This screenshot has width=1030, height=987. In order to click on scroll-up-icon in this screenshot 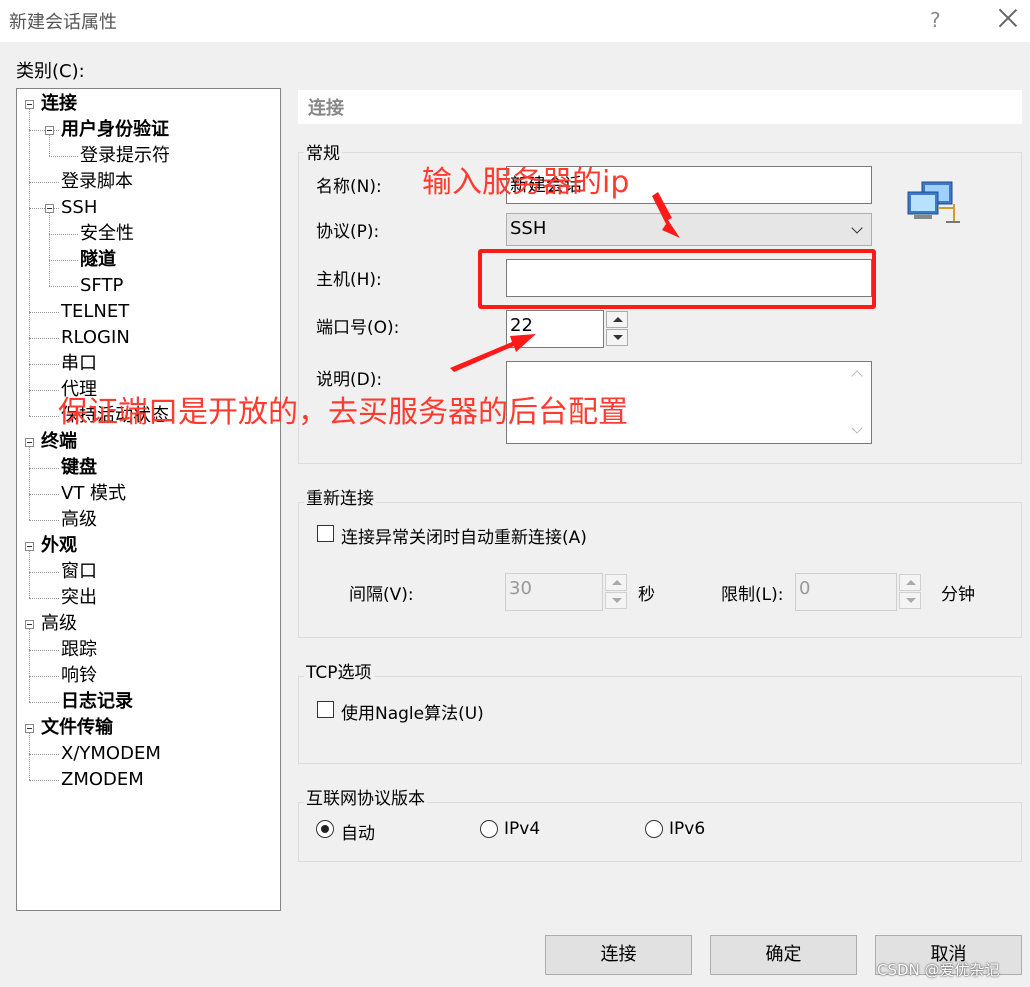, I will do `click(857, 376)`.